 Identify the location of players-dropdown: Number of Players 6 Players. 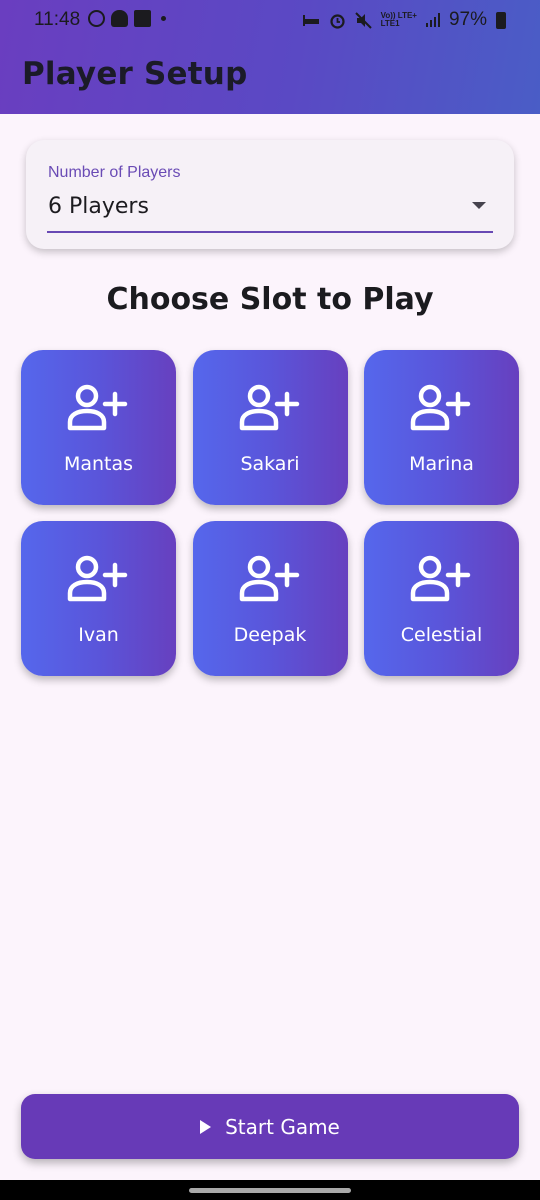
(270, 194).